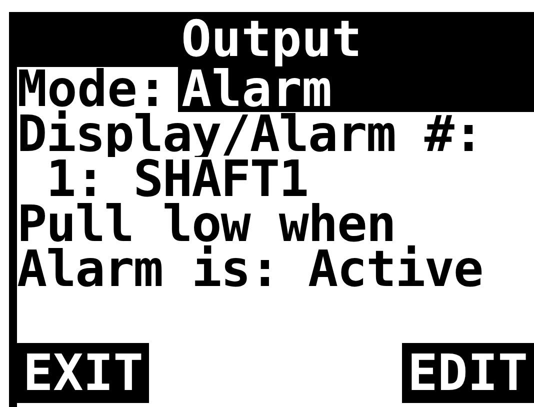 This screenshot has width=534, height=407. I want to click on softkey-button: EXIT, so click(83, 373).